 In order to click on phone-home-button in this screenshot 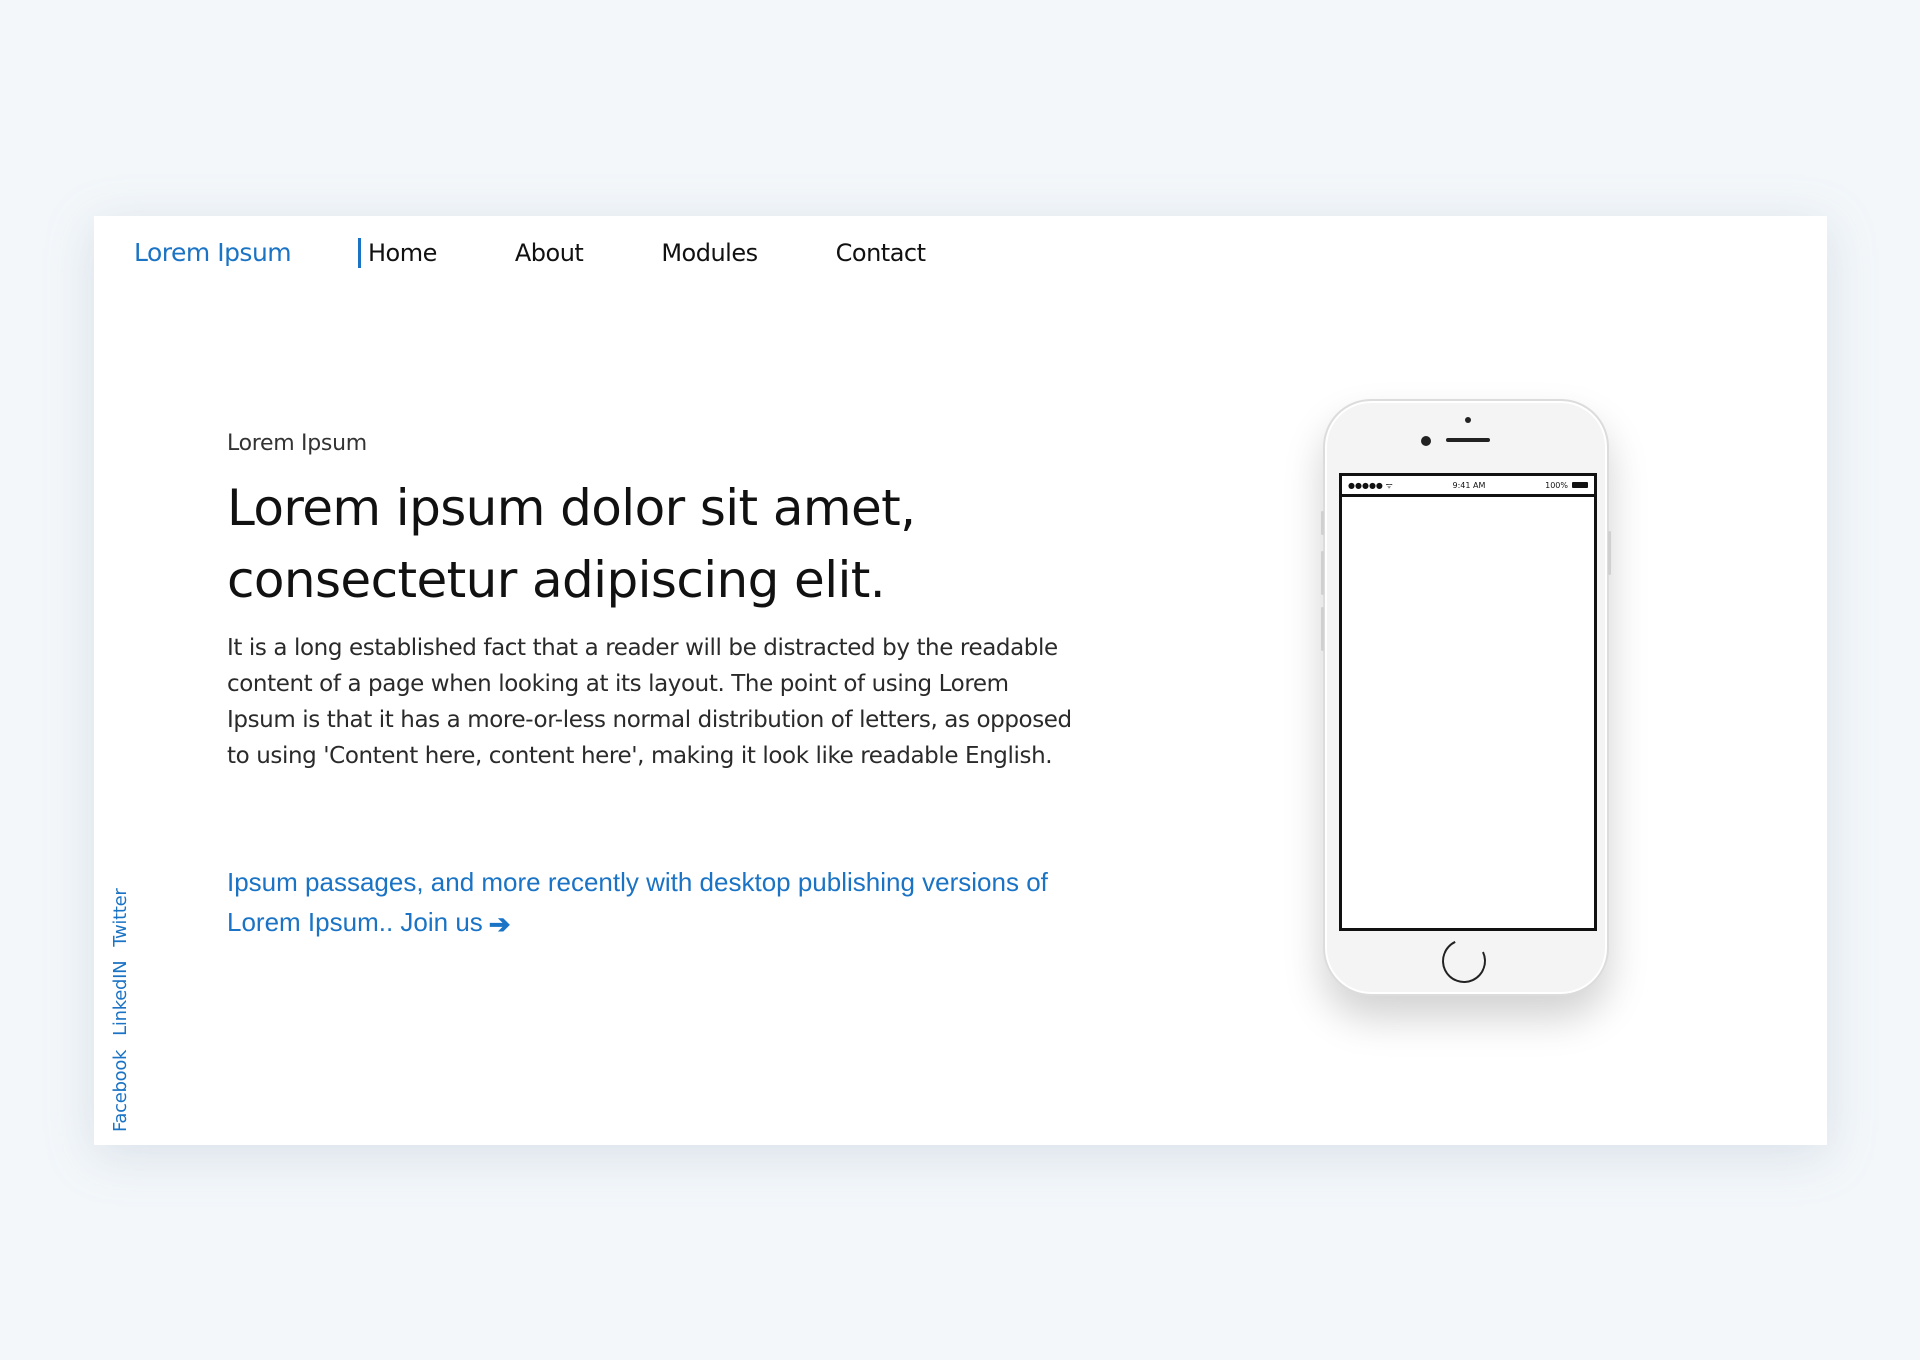, I will do `click(1464, 961)`.